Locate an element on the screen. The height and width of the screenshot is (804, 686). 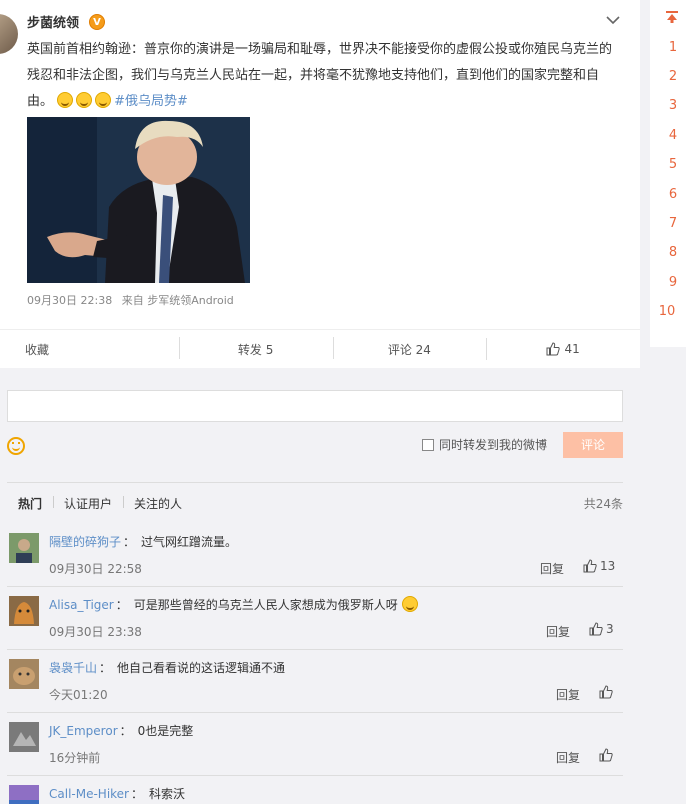
page-number: 4 is located at coordinates (668, 135).